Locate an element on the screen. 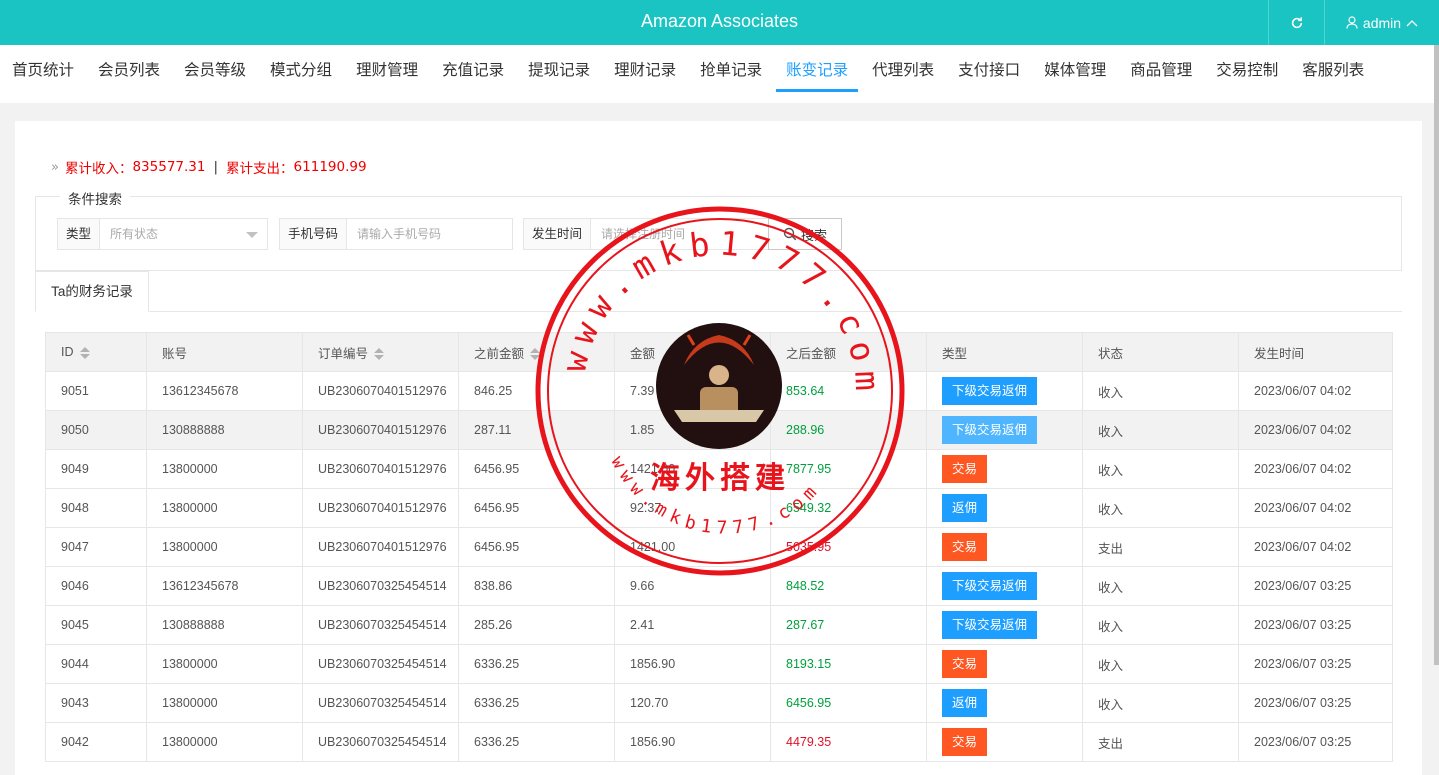 Image resolution: width=1439 pixels, height=775 pixels. refresh-icon is located at coordinates (1296, 22).